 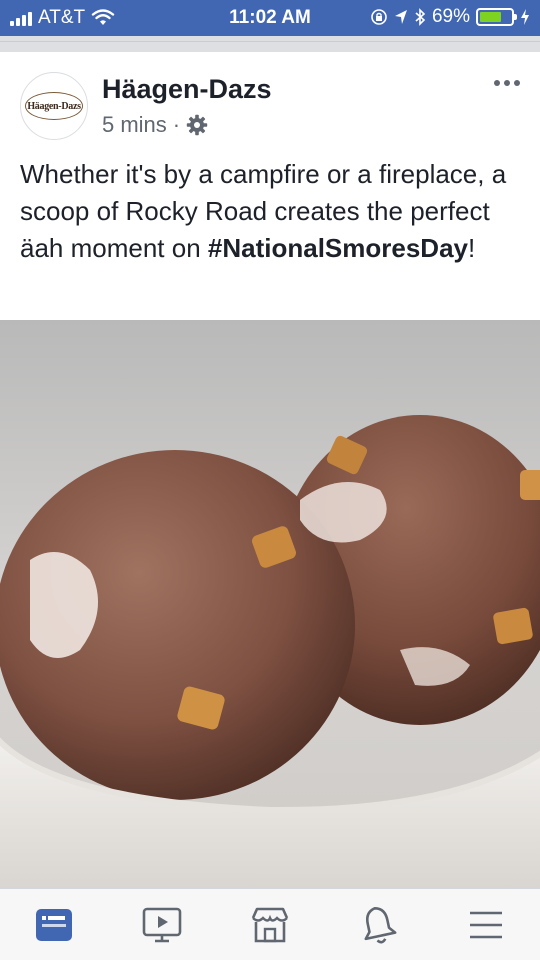 What do you see at coordinates (270, 44) in the screenshot?
I see `feed-separator` at bounding box center [270, 44].